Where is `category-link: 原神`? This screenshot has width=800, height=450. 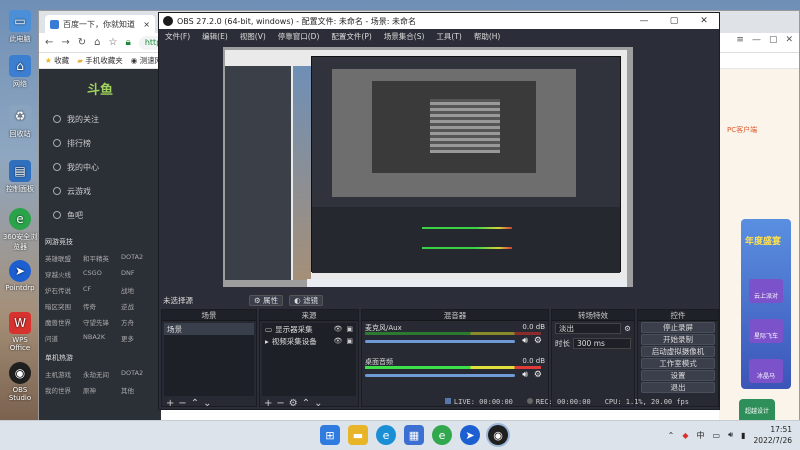 category-link: 原神 is located at coordinates (100, 390).